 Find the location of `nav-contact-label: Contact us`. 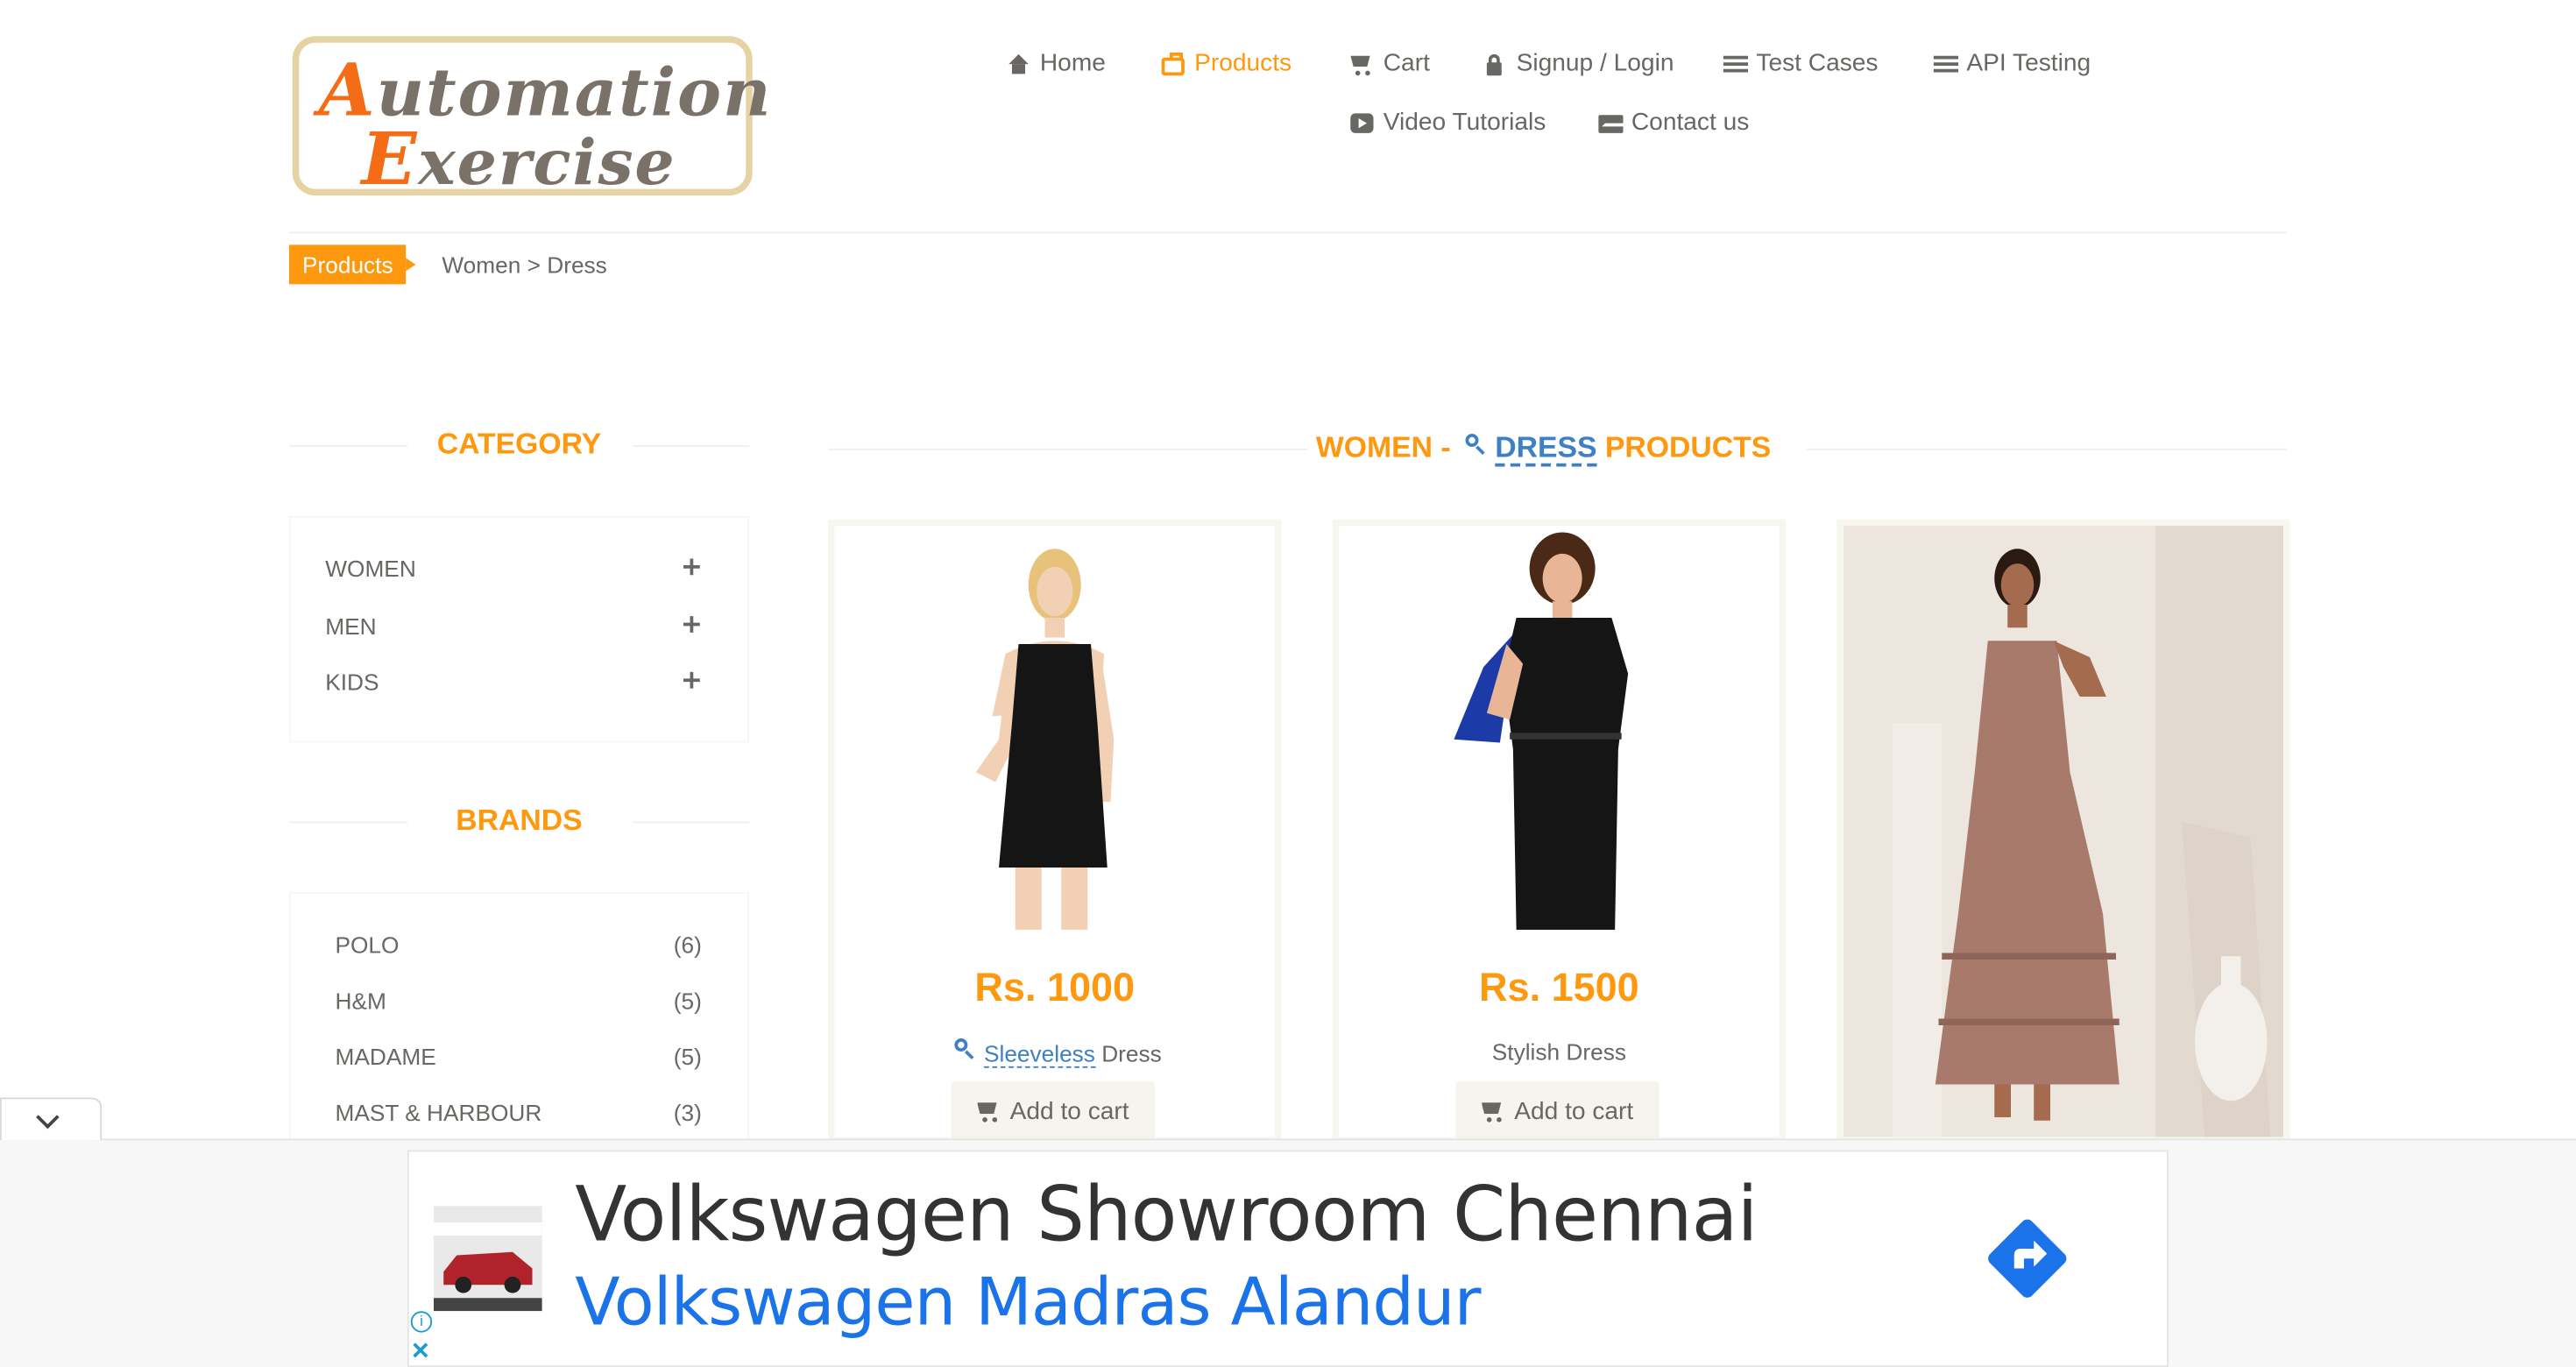

nav-contact-label: Contact us is located at coordinates (1690, 122).